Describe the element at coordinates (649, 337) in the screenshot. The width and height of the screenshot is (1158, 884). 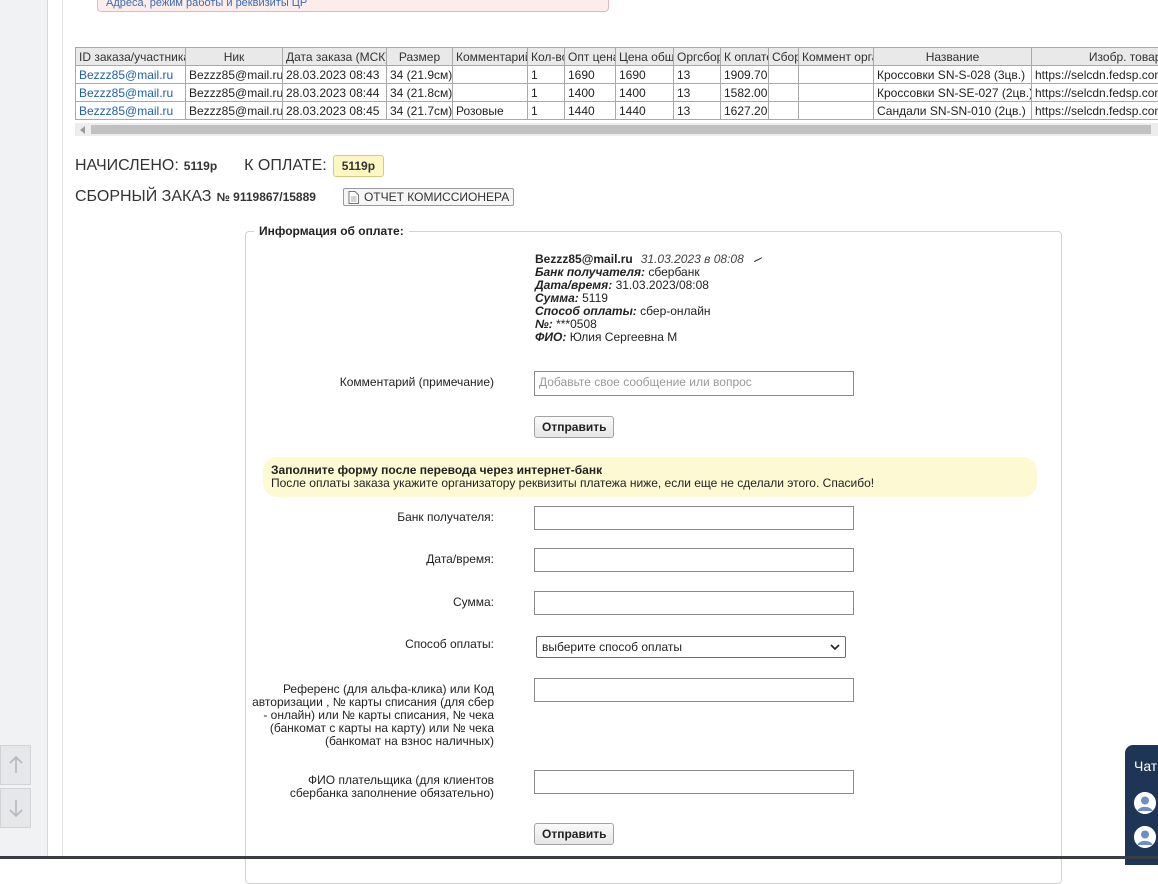
I see `payment-detail-row: ФИО: Юлия Сергеевна М` at that location.